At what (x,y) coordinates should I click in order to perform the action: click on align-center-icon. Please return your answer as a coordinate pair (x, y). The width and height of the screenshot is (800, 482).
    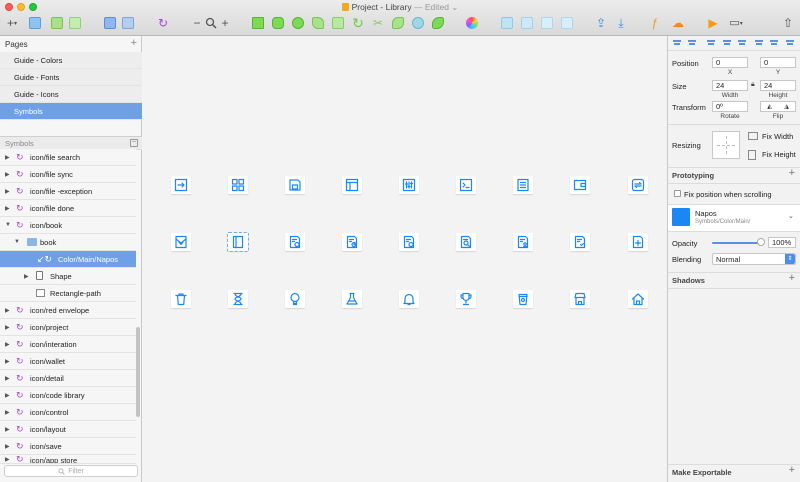
    Looking at the image, I should click on (692, 43).